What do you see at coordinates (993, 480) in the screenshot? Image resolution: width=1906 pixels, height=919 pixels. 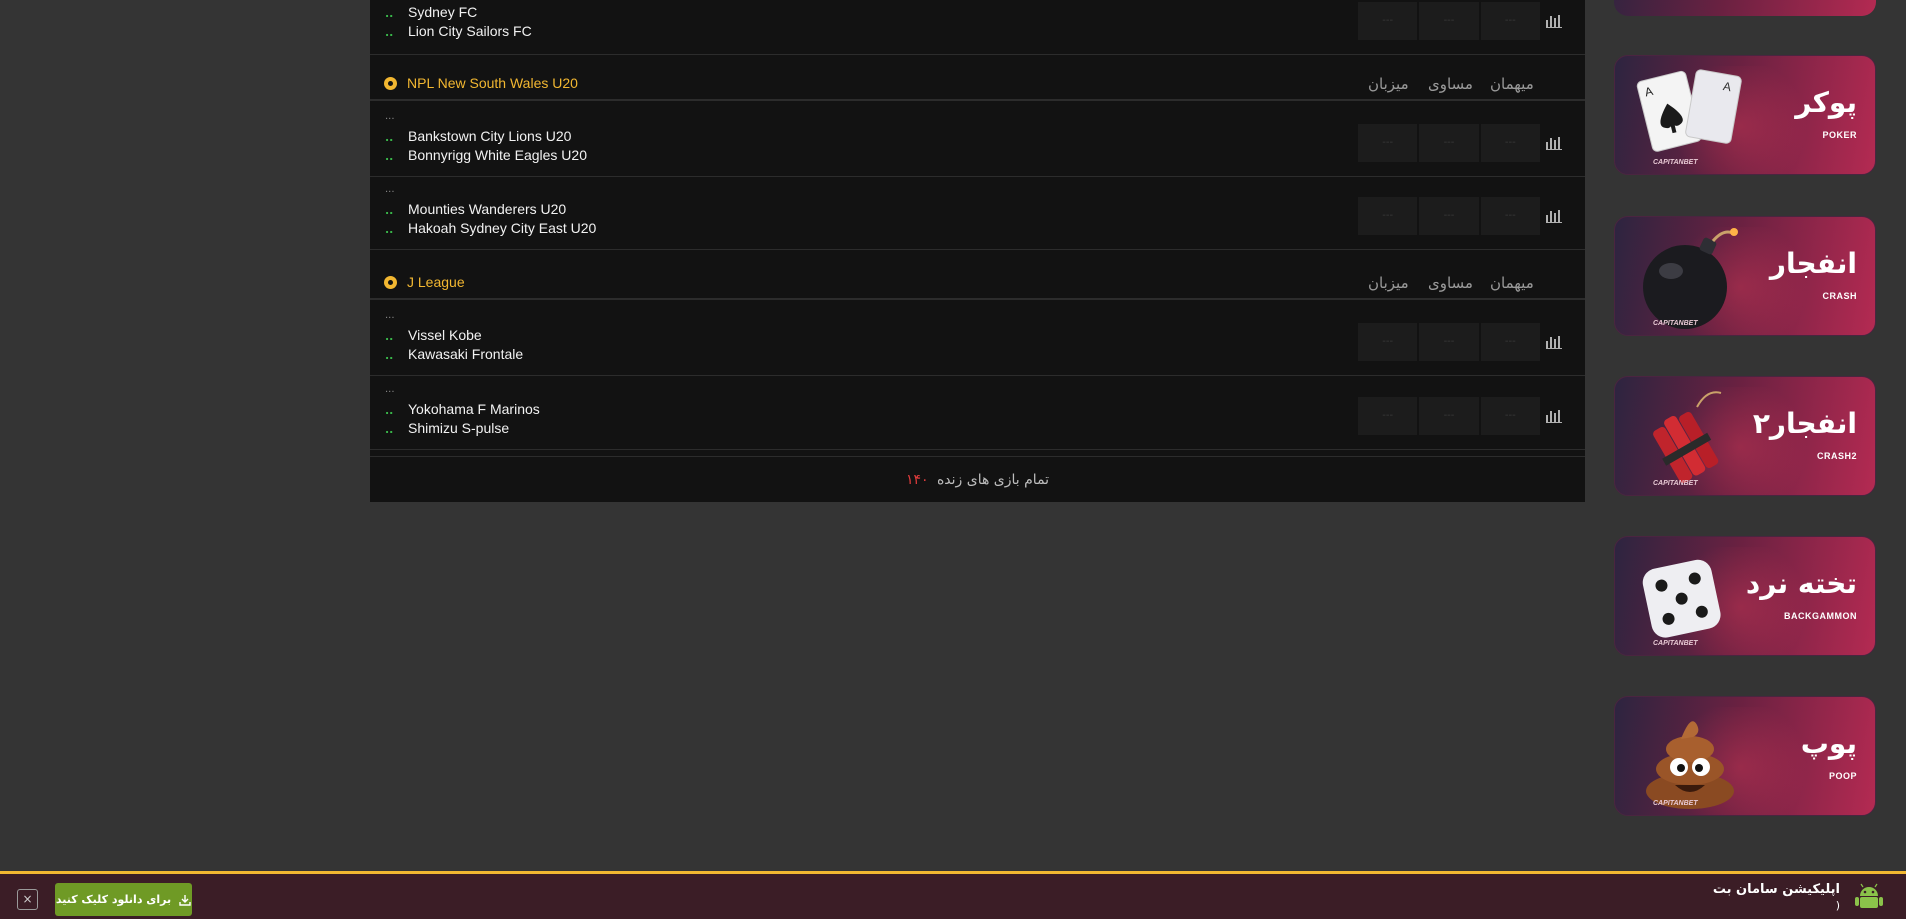 I see `all-live-label: تمام بازی های زنده` at bounding box center [993, 480].